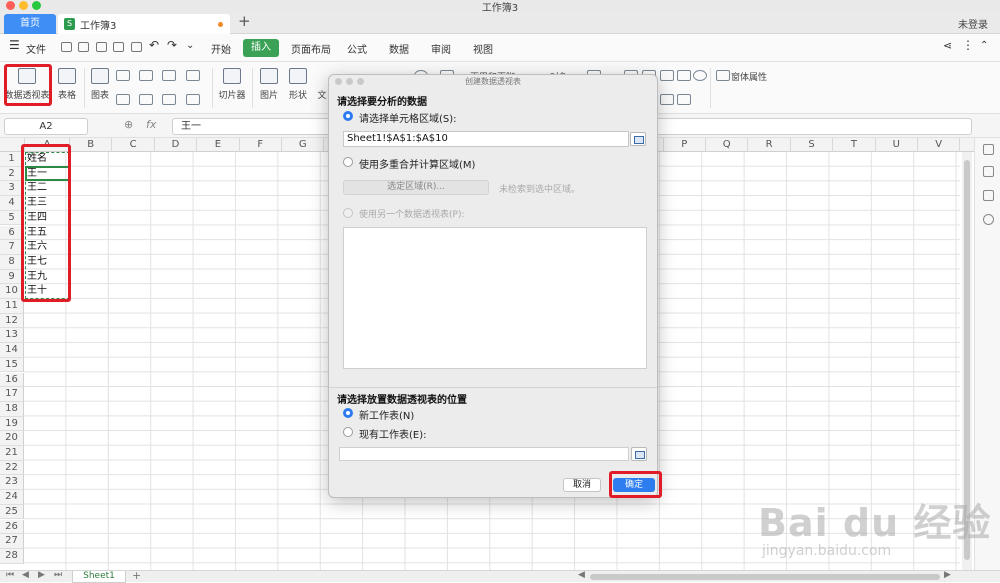  What do you see at coordinates (988, 195) in the screenshot?
I see `task-pane-icon` at bounding box center [988, 195].